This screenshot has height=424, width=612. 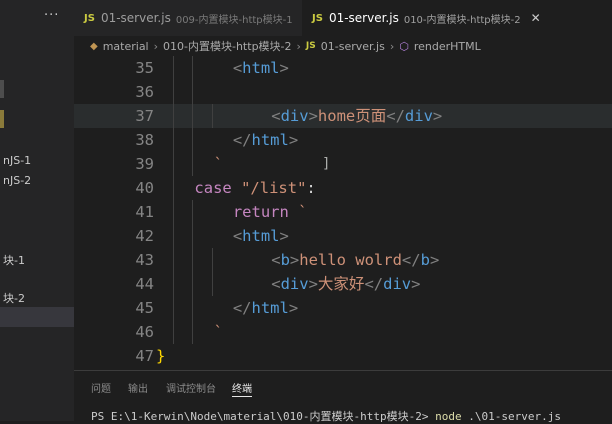 I want to click on code-content: <div>大家好</div>, so click(x=345, y=284).